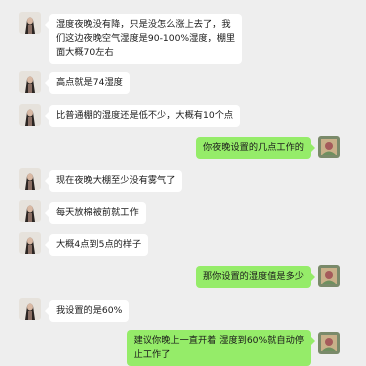 The height and width of the screenshot is (366, 366). Describe the element at coordinates (152, 354) in the screenshot. I see `message-text-line: 止工作了` at that location.